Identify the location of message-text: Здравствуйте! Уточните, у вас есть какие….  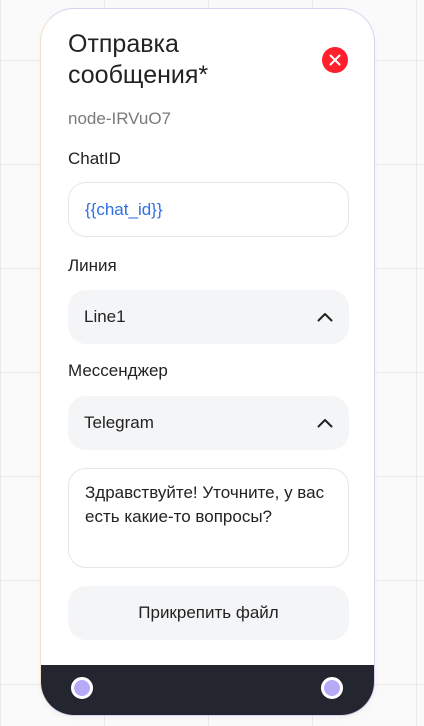
(205, 504).